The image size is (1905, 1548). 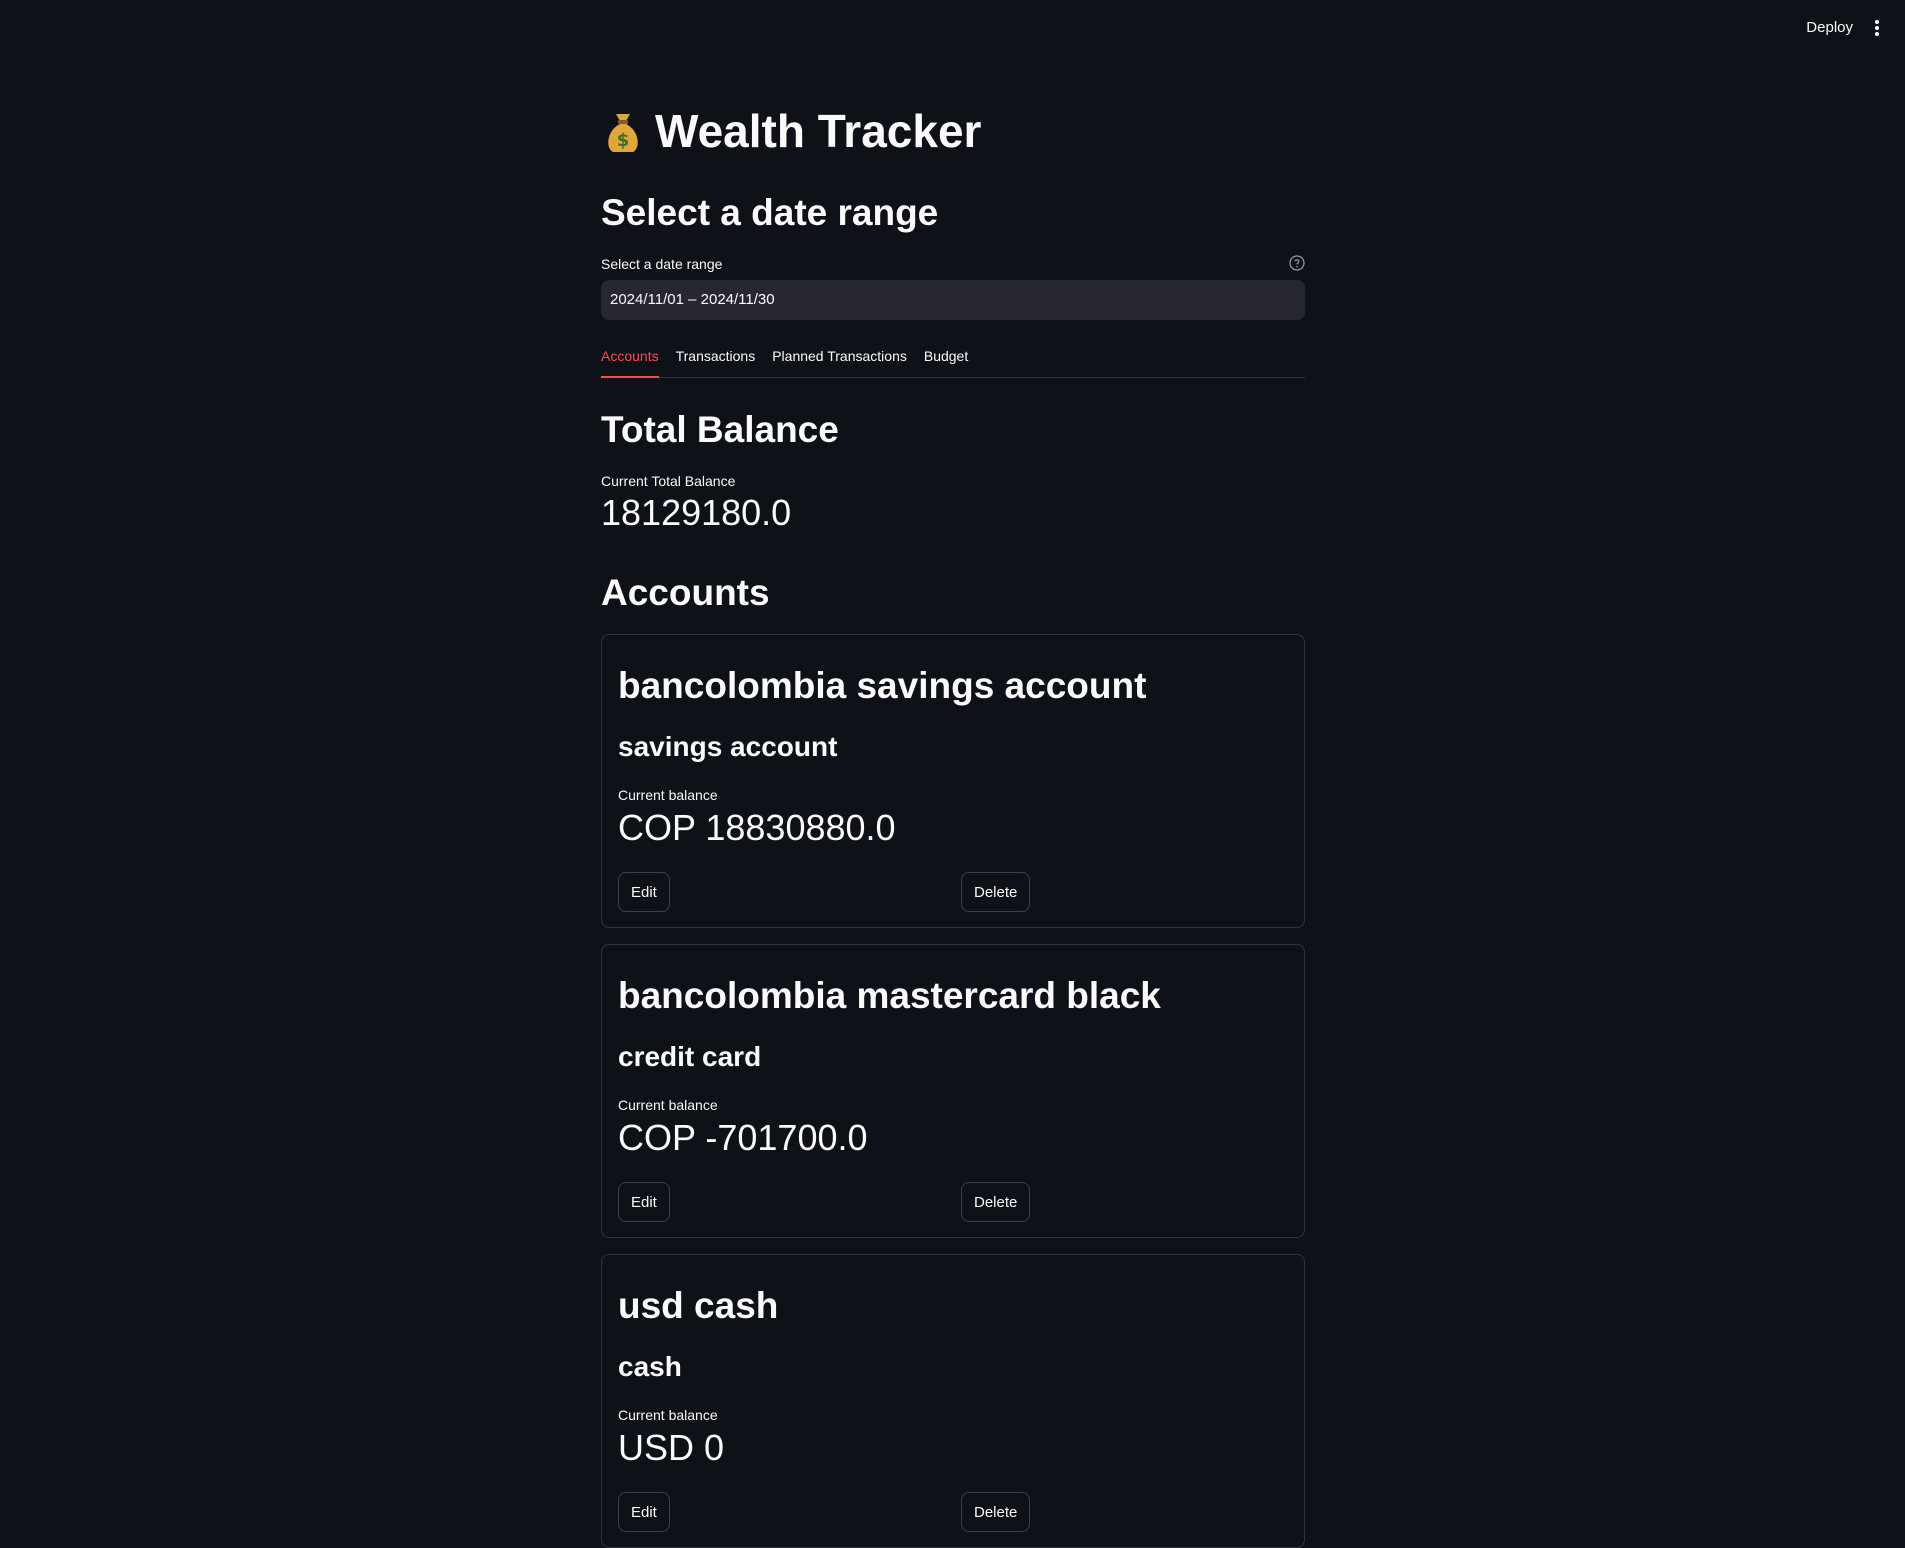 I want to click on tab-planned-transactions: Planned Transactions, so click(x=839, y=358).